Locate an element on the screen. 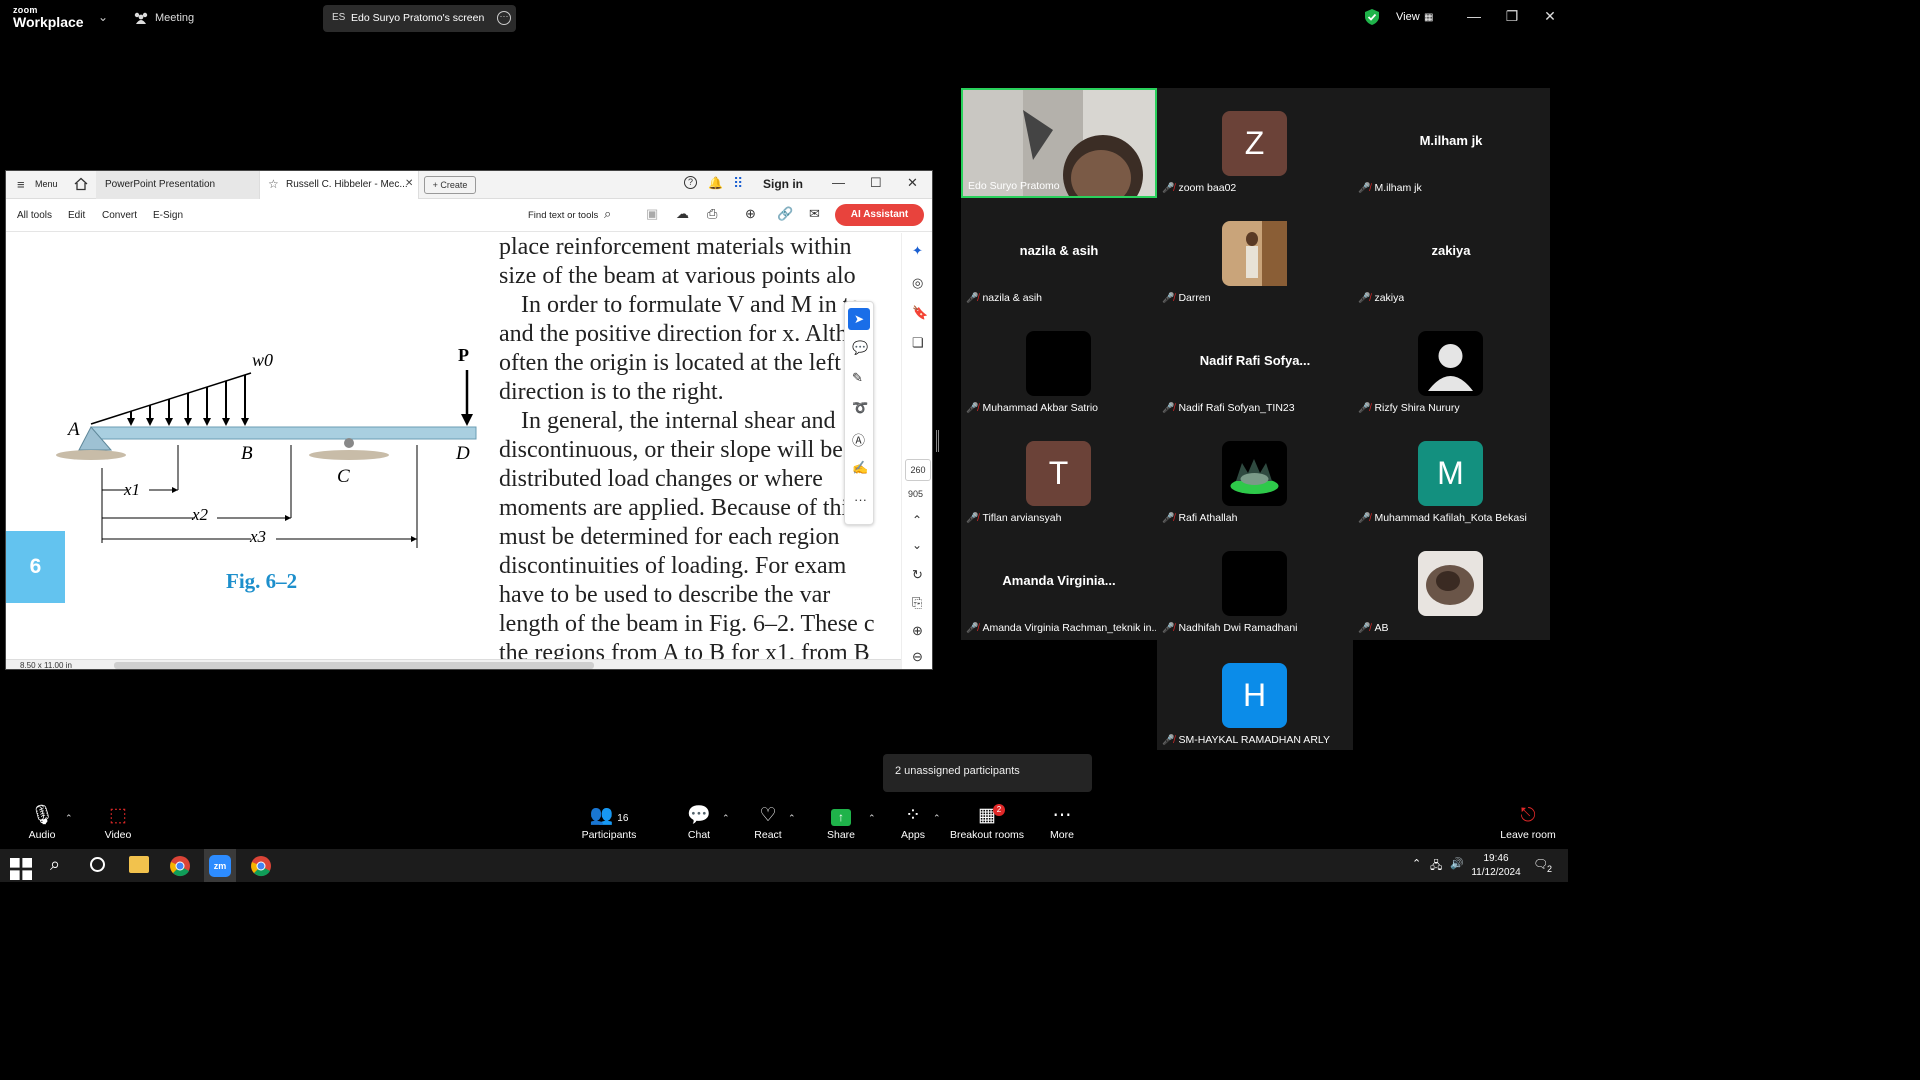 This screenshot has width=1920, height=1080. breakout-rooms-button: ▦ 2 Breakout rooms is located at coordinates (987, 821).